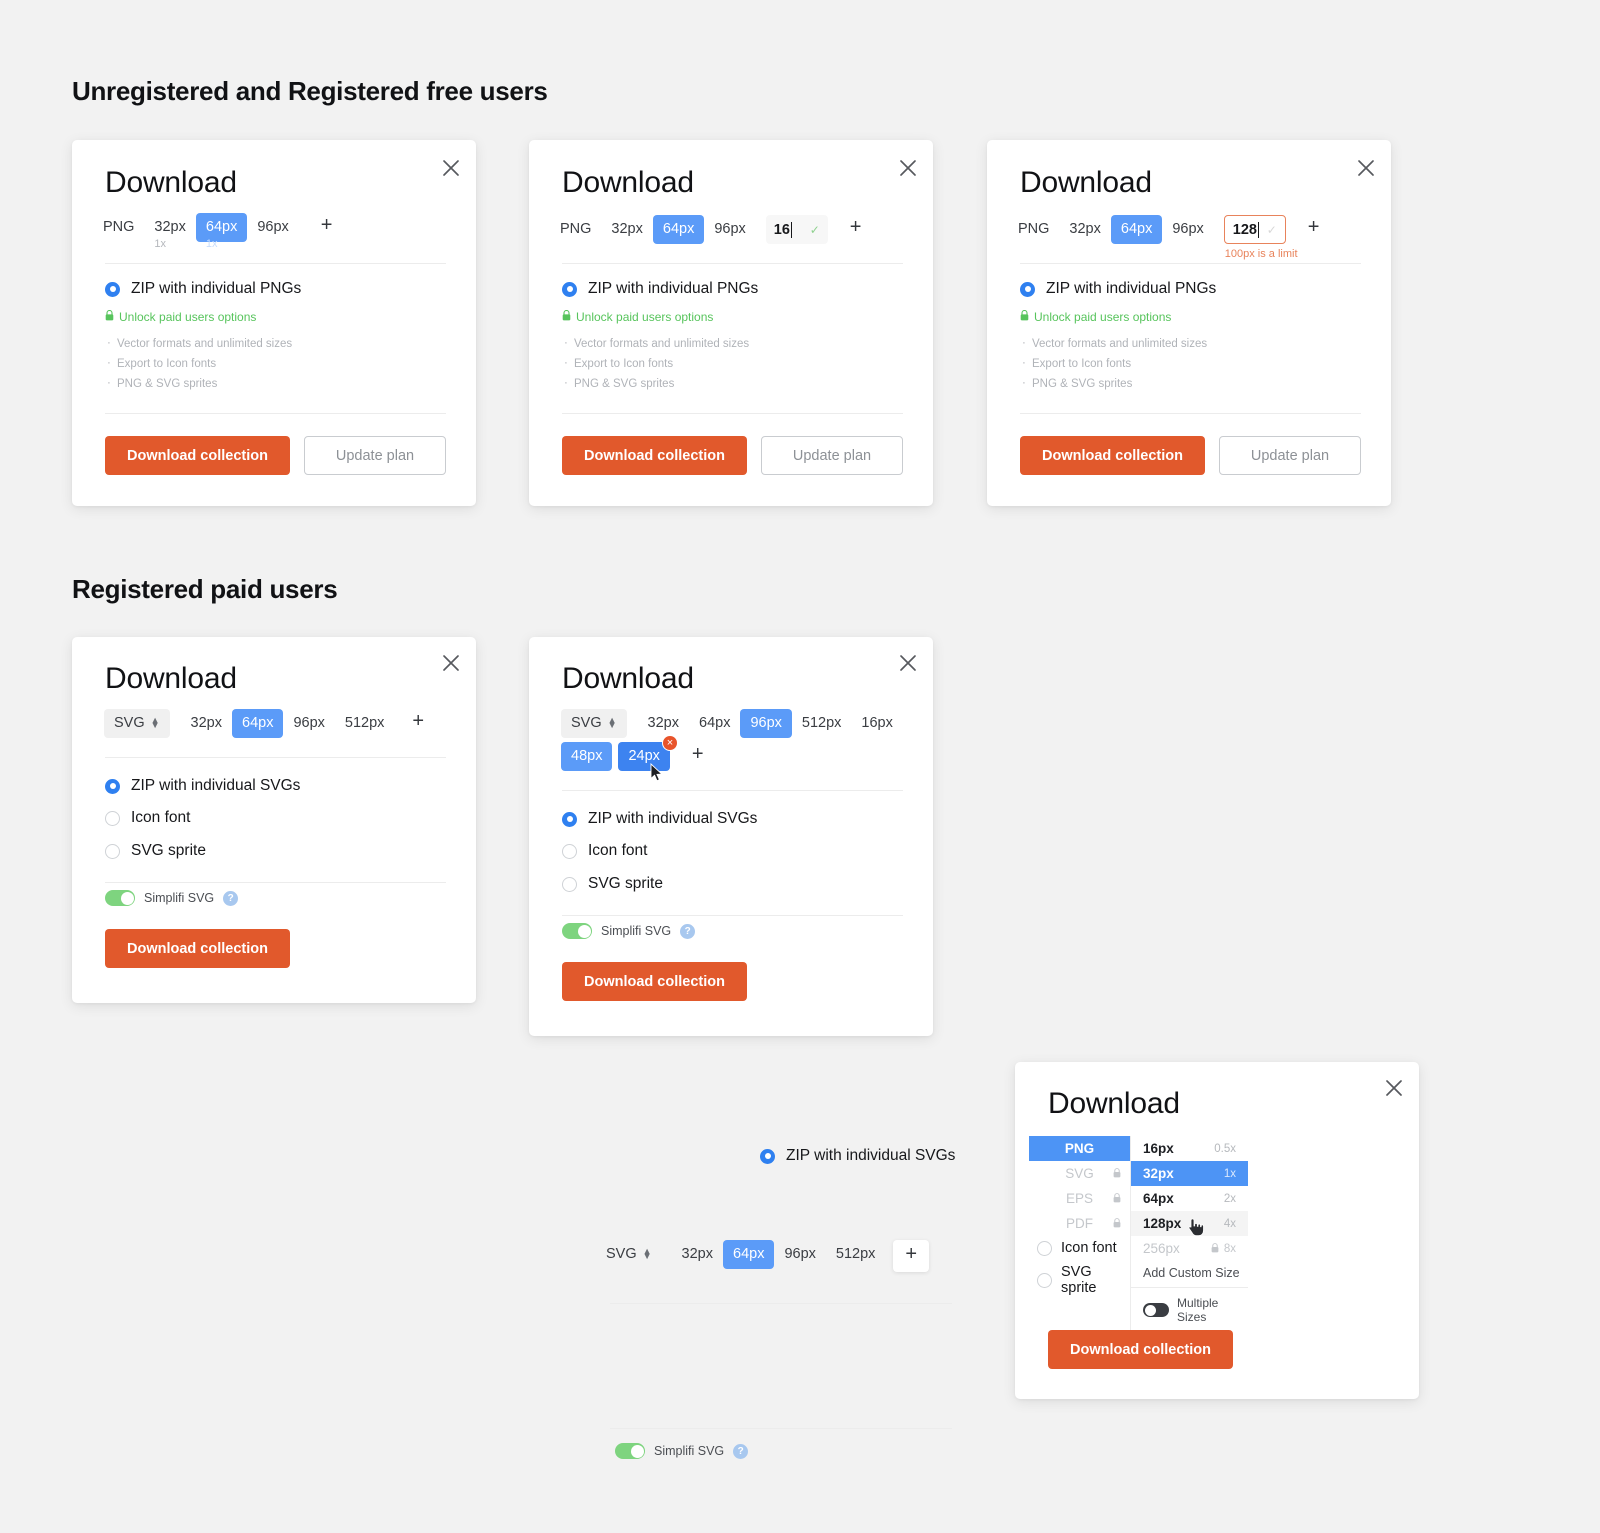  What do you see at coordinates (796, 229) in the screenshot?
I see `custom-size-input: 16 ✓` at bounding box center [796, 229].